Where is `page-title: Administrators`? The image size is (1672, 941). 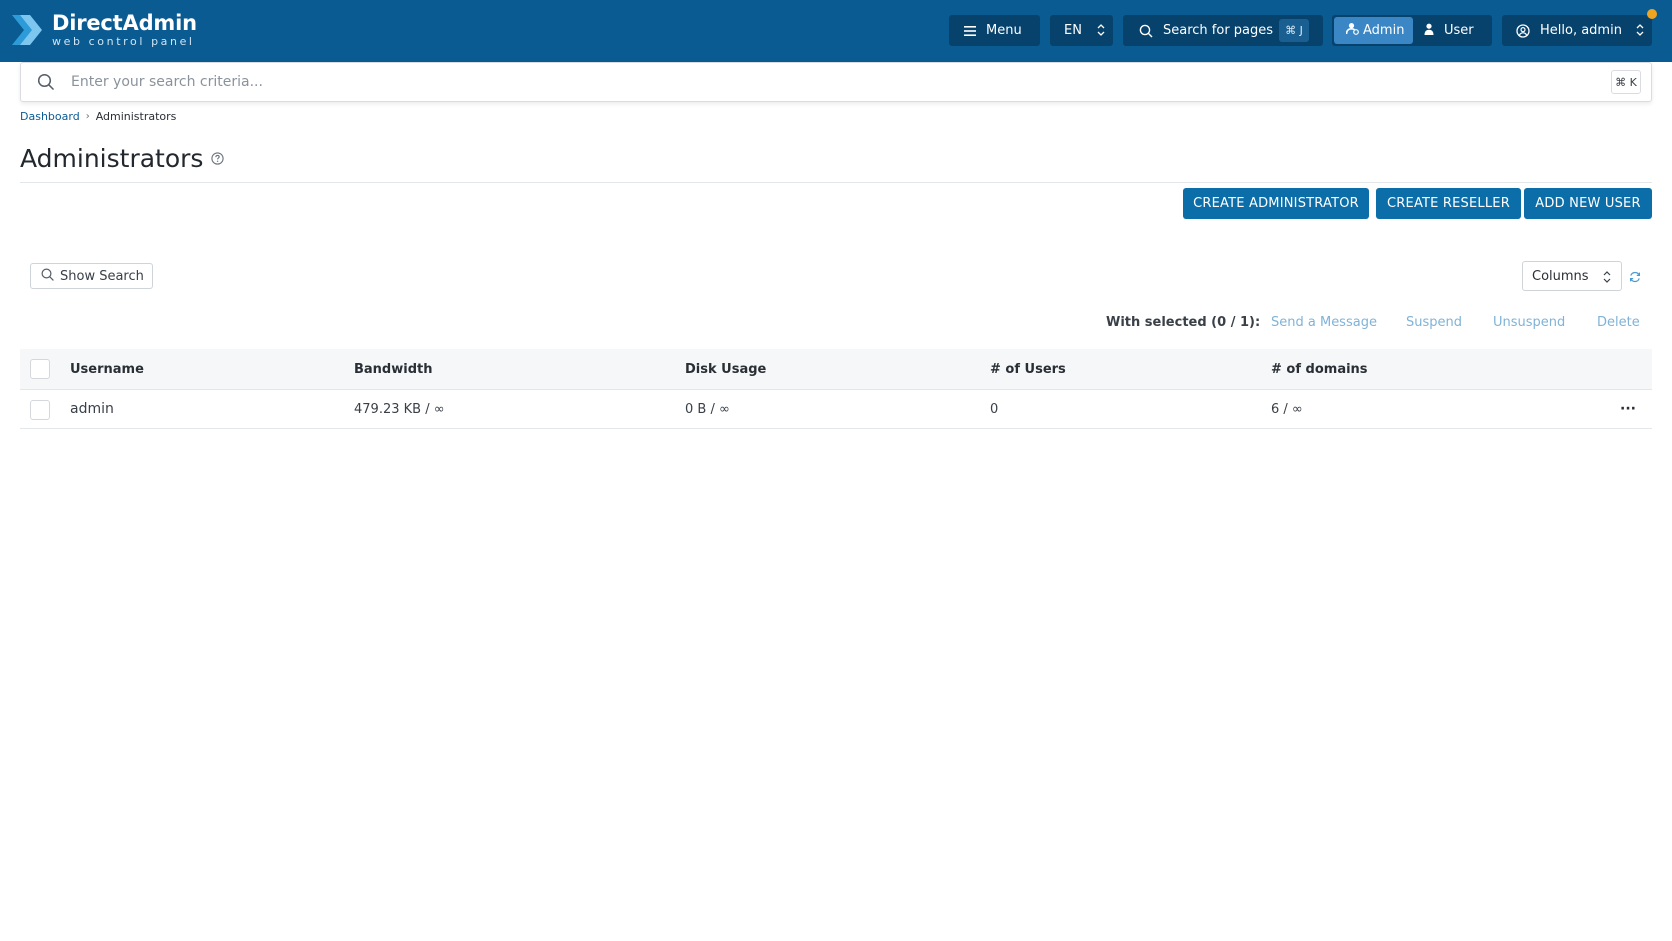 page-title: Administrators is located at coordinates (122, 158).